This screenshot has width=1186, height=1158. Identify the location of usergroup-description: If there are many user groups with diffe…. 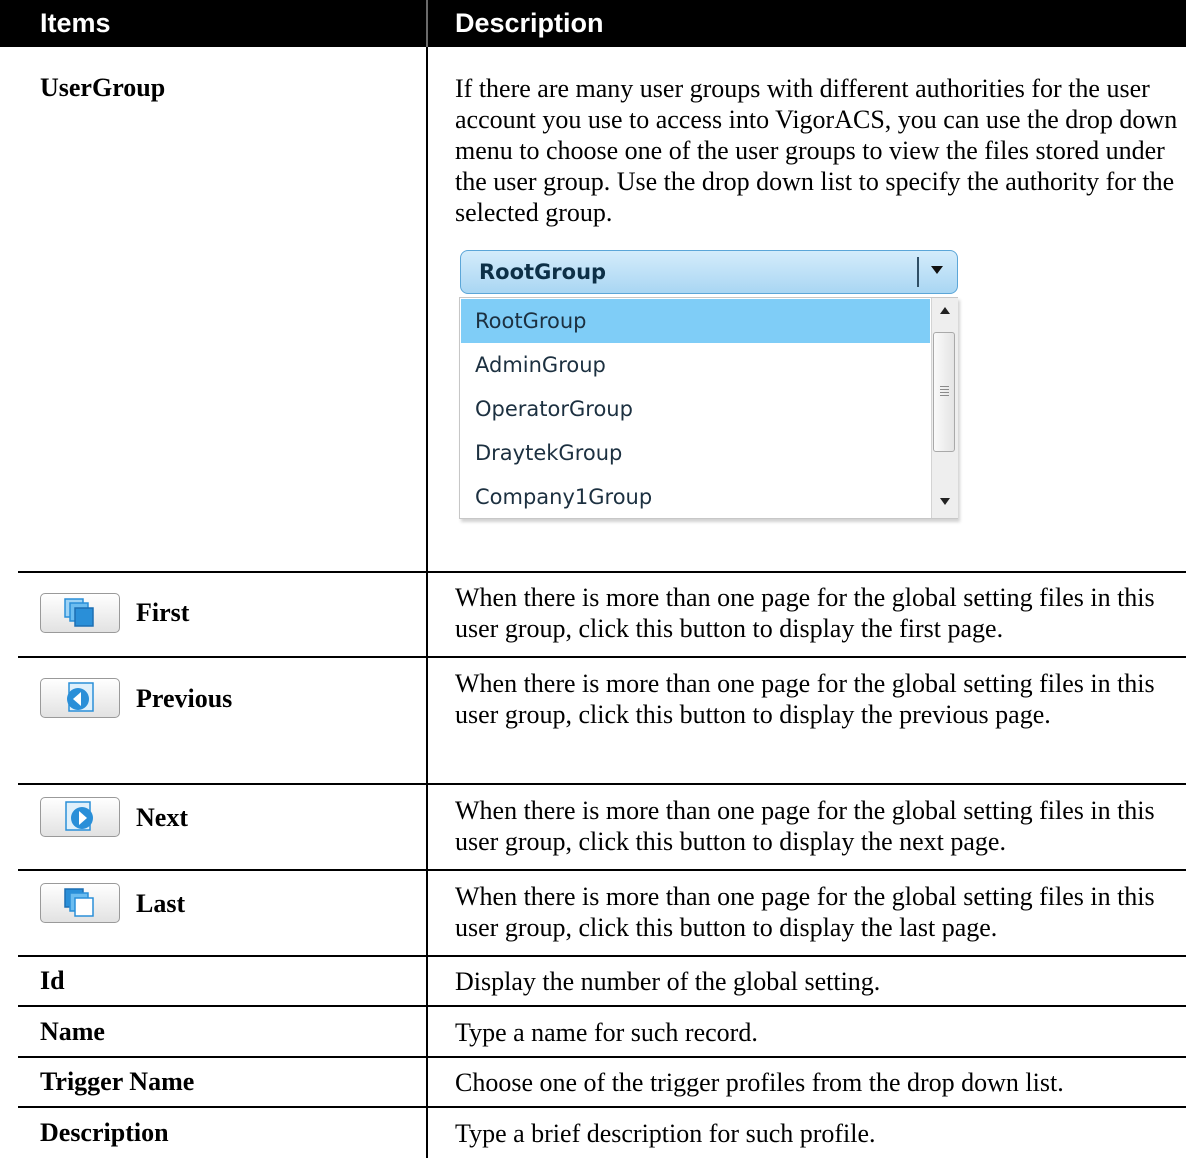
(816, 150).